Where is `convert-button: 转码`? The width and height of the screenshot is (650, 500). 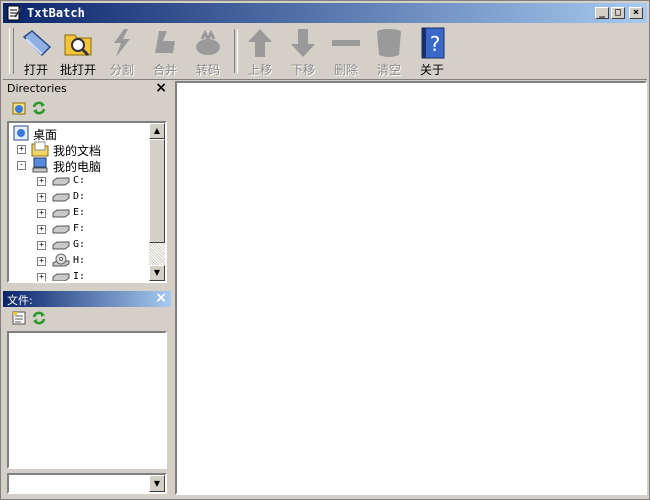 convert-button: 转码 is located at coordinates (208, 51).